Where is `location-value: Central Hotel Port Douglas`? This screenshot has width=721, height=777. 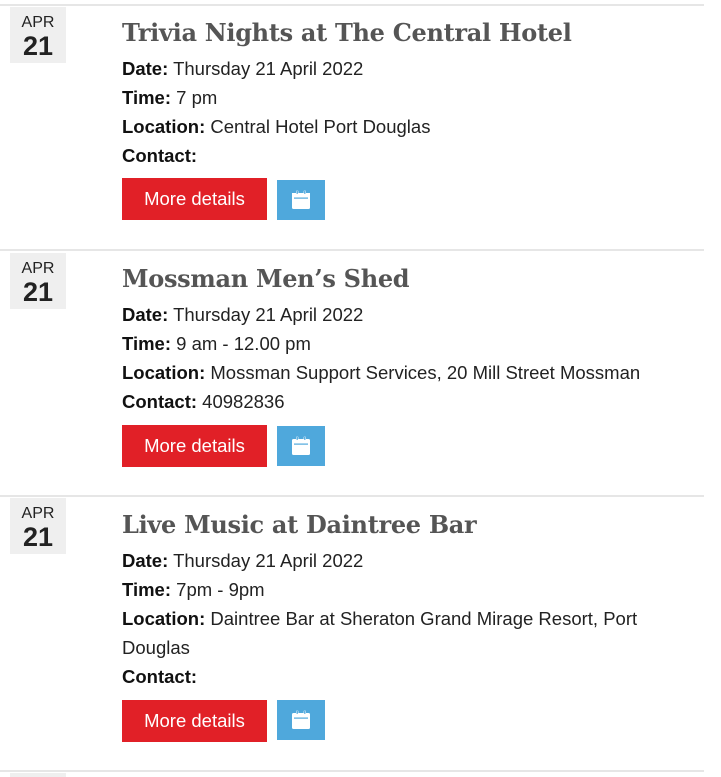 location-value: Central Hotel Port Douglas is located at coordinates (320, 126).